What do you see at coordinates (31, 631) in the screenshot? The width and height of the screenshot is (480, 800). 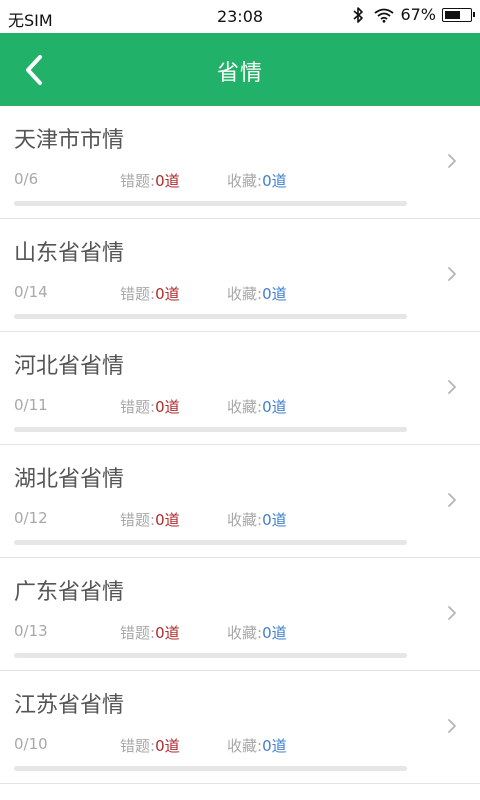 I see `item-progress-count: 0/13` at bounding box center [31, 631].